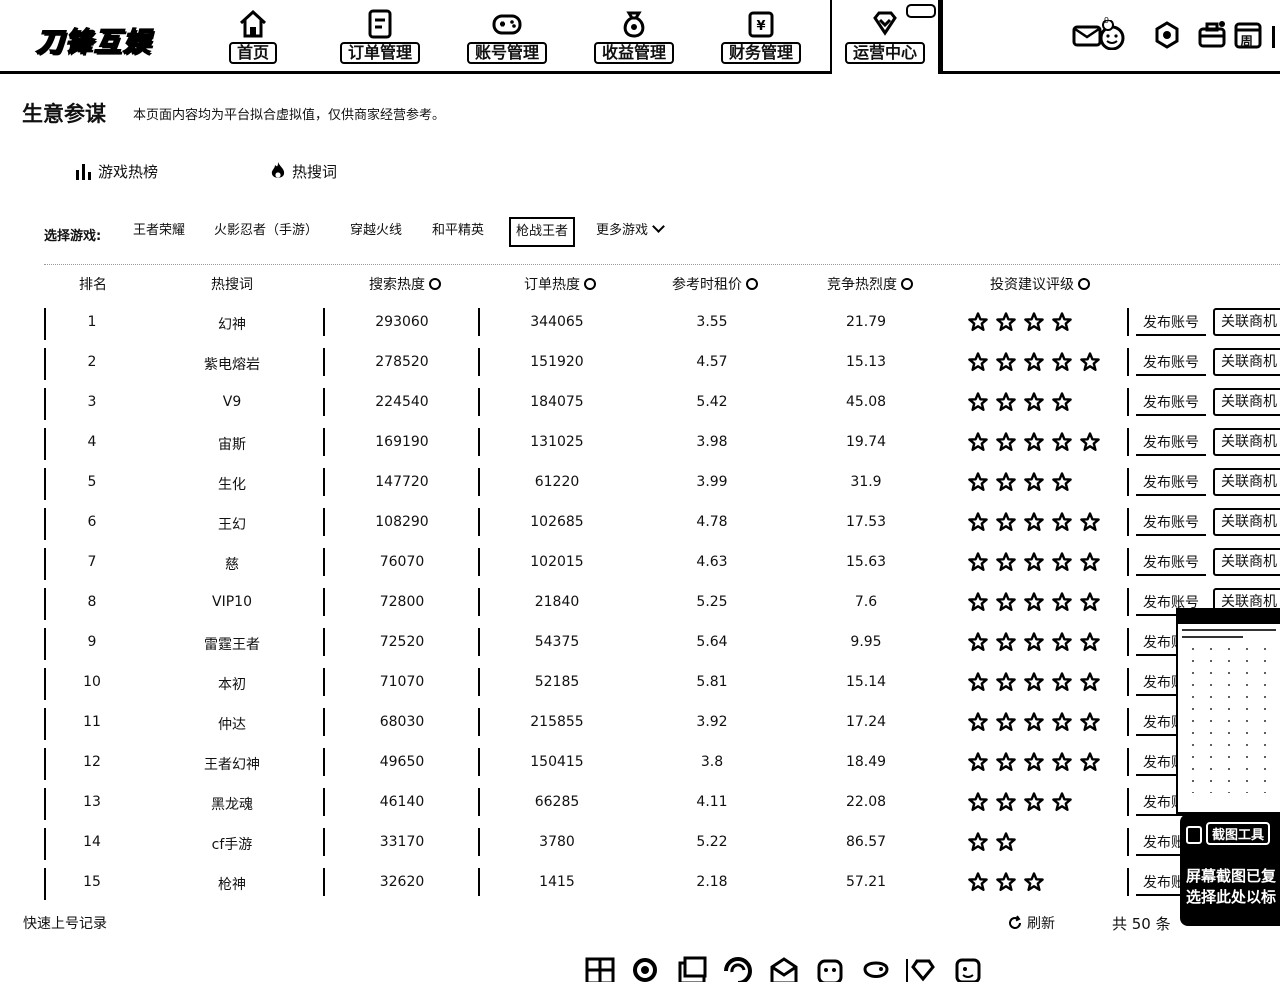 Image resolution: width=1280 pixels, height=982 pixels. Describe the element at coordinates (302, 171) in the screenshot. I see `tab-hot-keywords: 热搜词` at that location.